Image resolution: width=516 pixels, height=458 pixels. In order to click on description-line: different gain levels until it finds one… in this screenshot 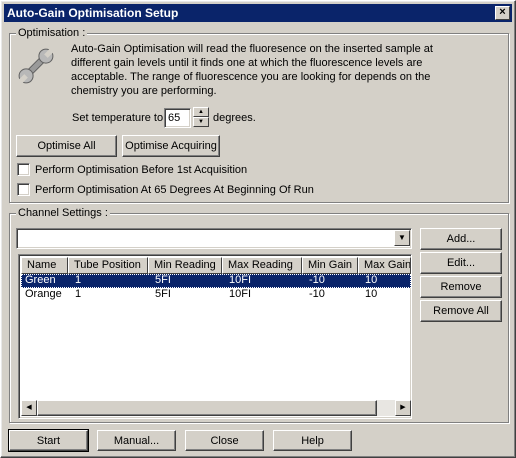, I will do `click(247, 63)`.